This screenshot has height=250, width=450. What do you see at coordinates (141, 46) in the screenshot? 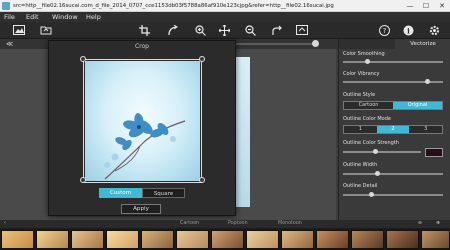
I see `crop-dialog-title: Crop` at bounding box center [141, 46].